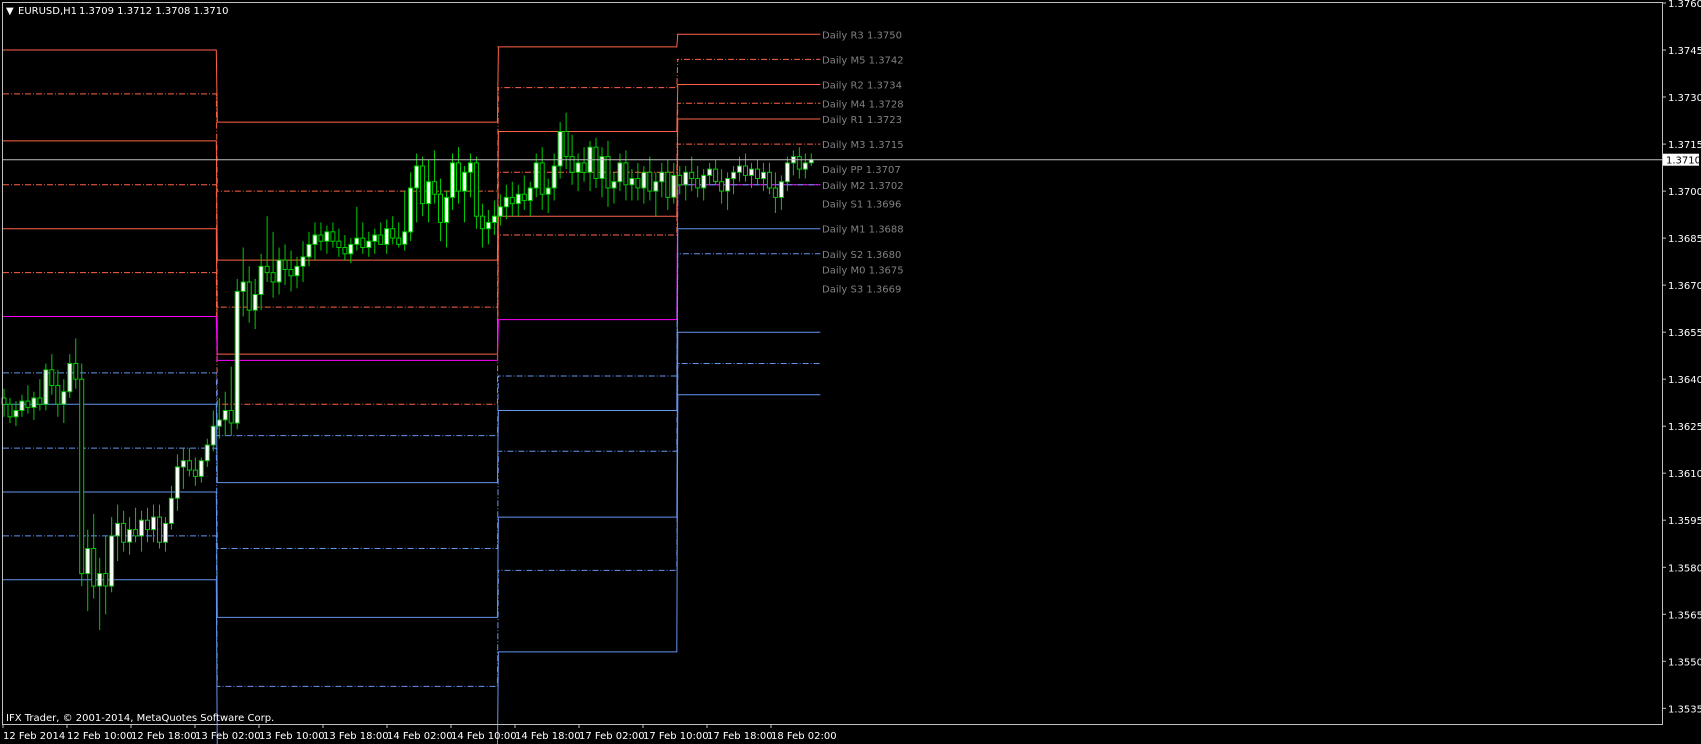  I want to click on y-tick-label: 1.3550, so click(1684, 662).